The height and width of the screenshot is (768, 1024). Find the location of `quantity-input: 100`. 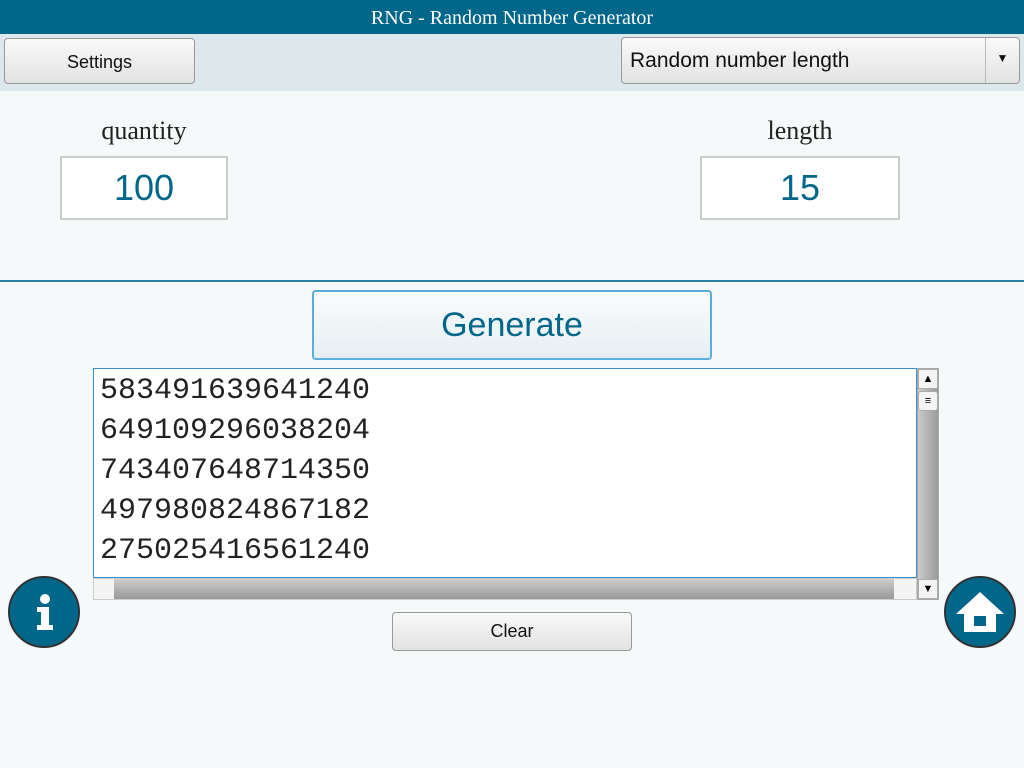

quantity-input: 100 is located at coordinates (144, 188).